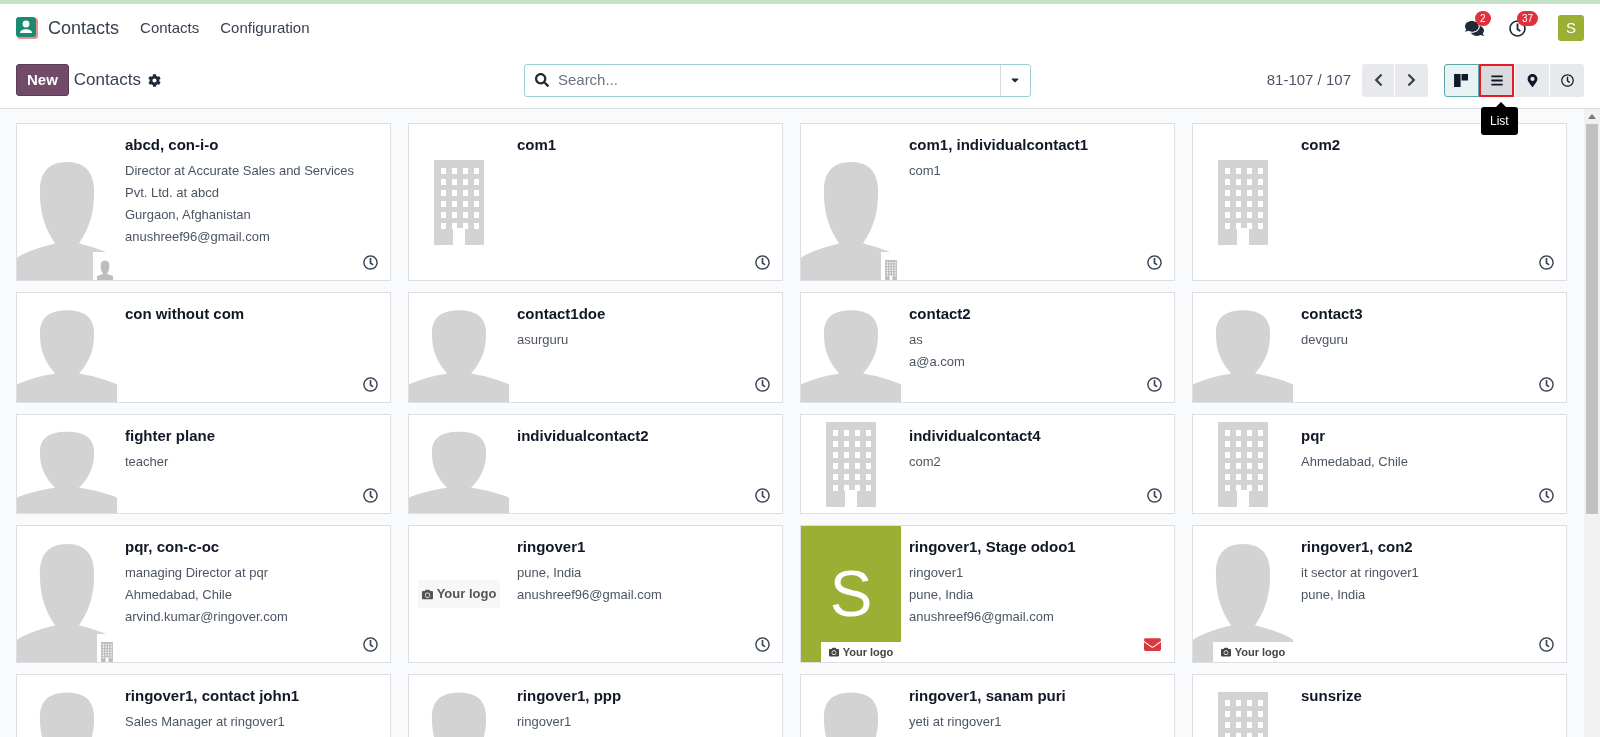 Image resolution: width=1600 pixels, height=737 pixels. What do you see at coordinates (1314, 436) in the screenshot?
I see `contact-name: pqr` at bounding box center [1314, 436].